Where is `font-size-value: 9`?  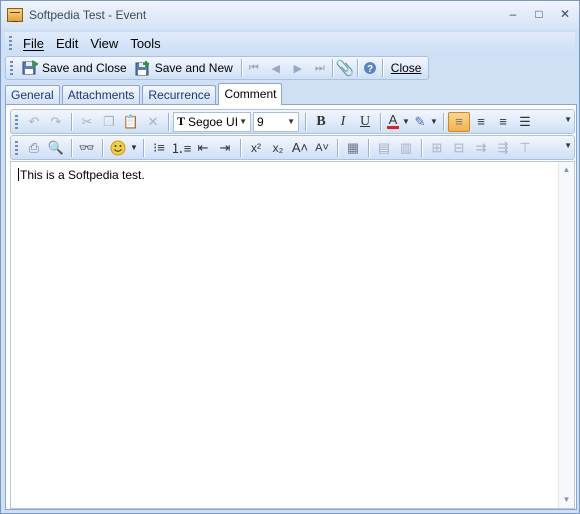 font-size-value: 9 is located at coordinates (260, 121).